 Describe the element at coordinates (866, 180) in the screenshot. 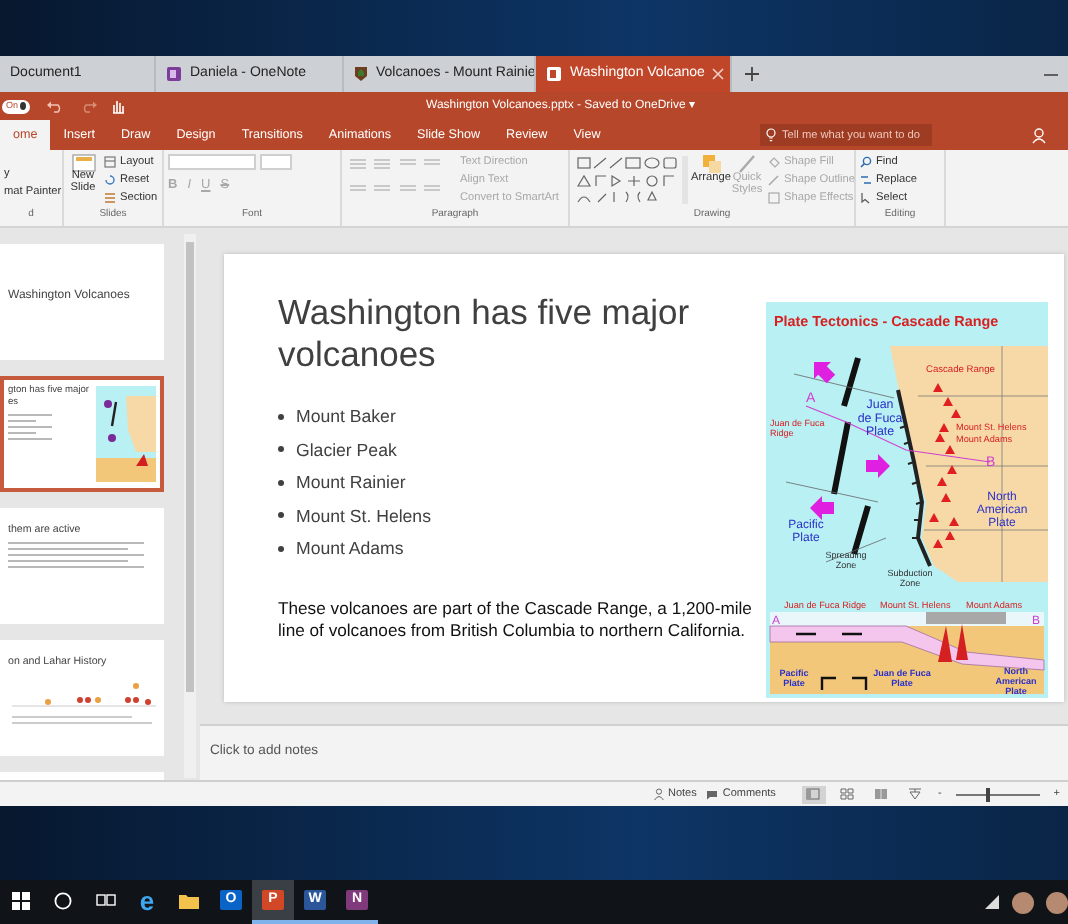

I see `replace-icon` at that location.